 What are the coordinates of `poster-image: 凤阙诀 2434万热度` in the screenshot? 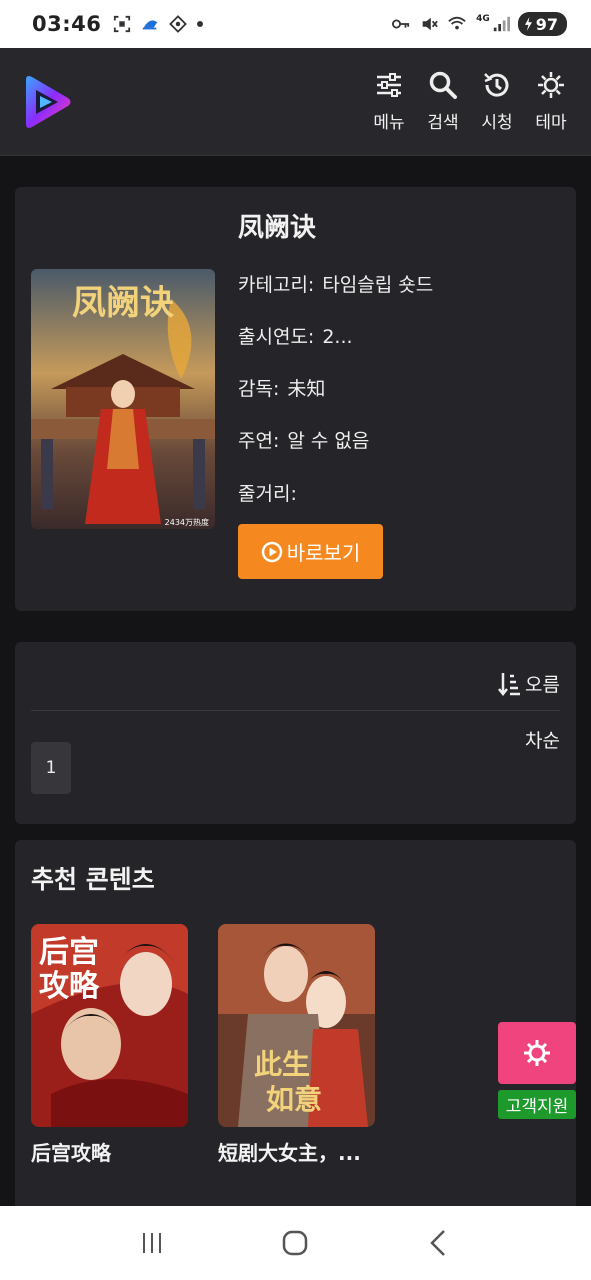 It's located at (123, 399).